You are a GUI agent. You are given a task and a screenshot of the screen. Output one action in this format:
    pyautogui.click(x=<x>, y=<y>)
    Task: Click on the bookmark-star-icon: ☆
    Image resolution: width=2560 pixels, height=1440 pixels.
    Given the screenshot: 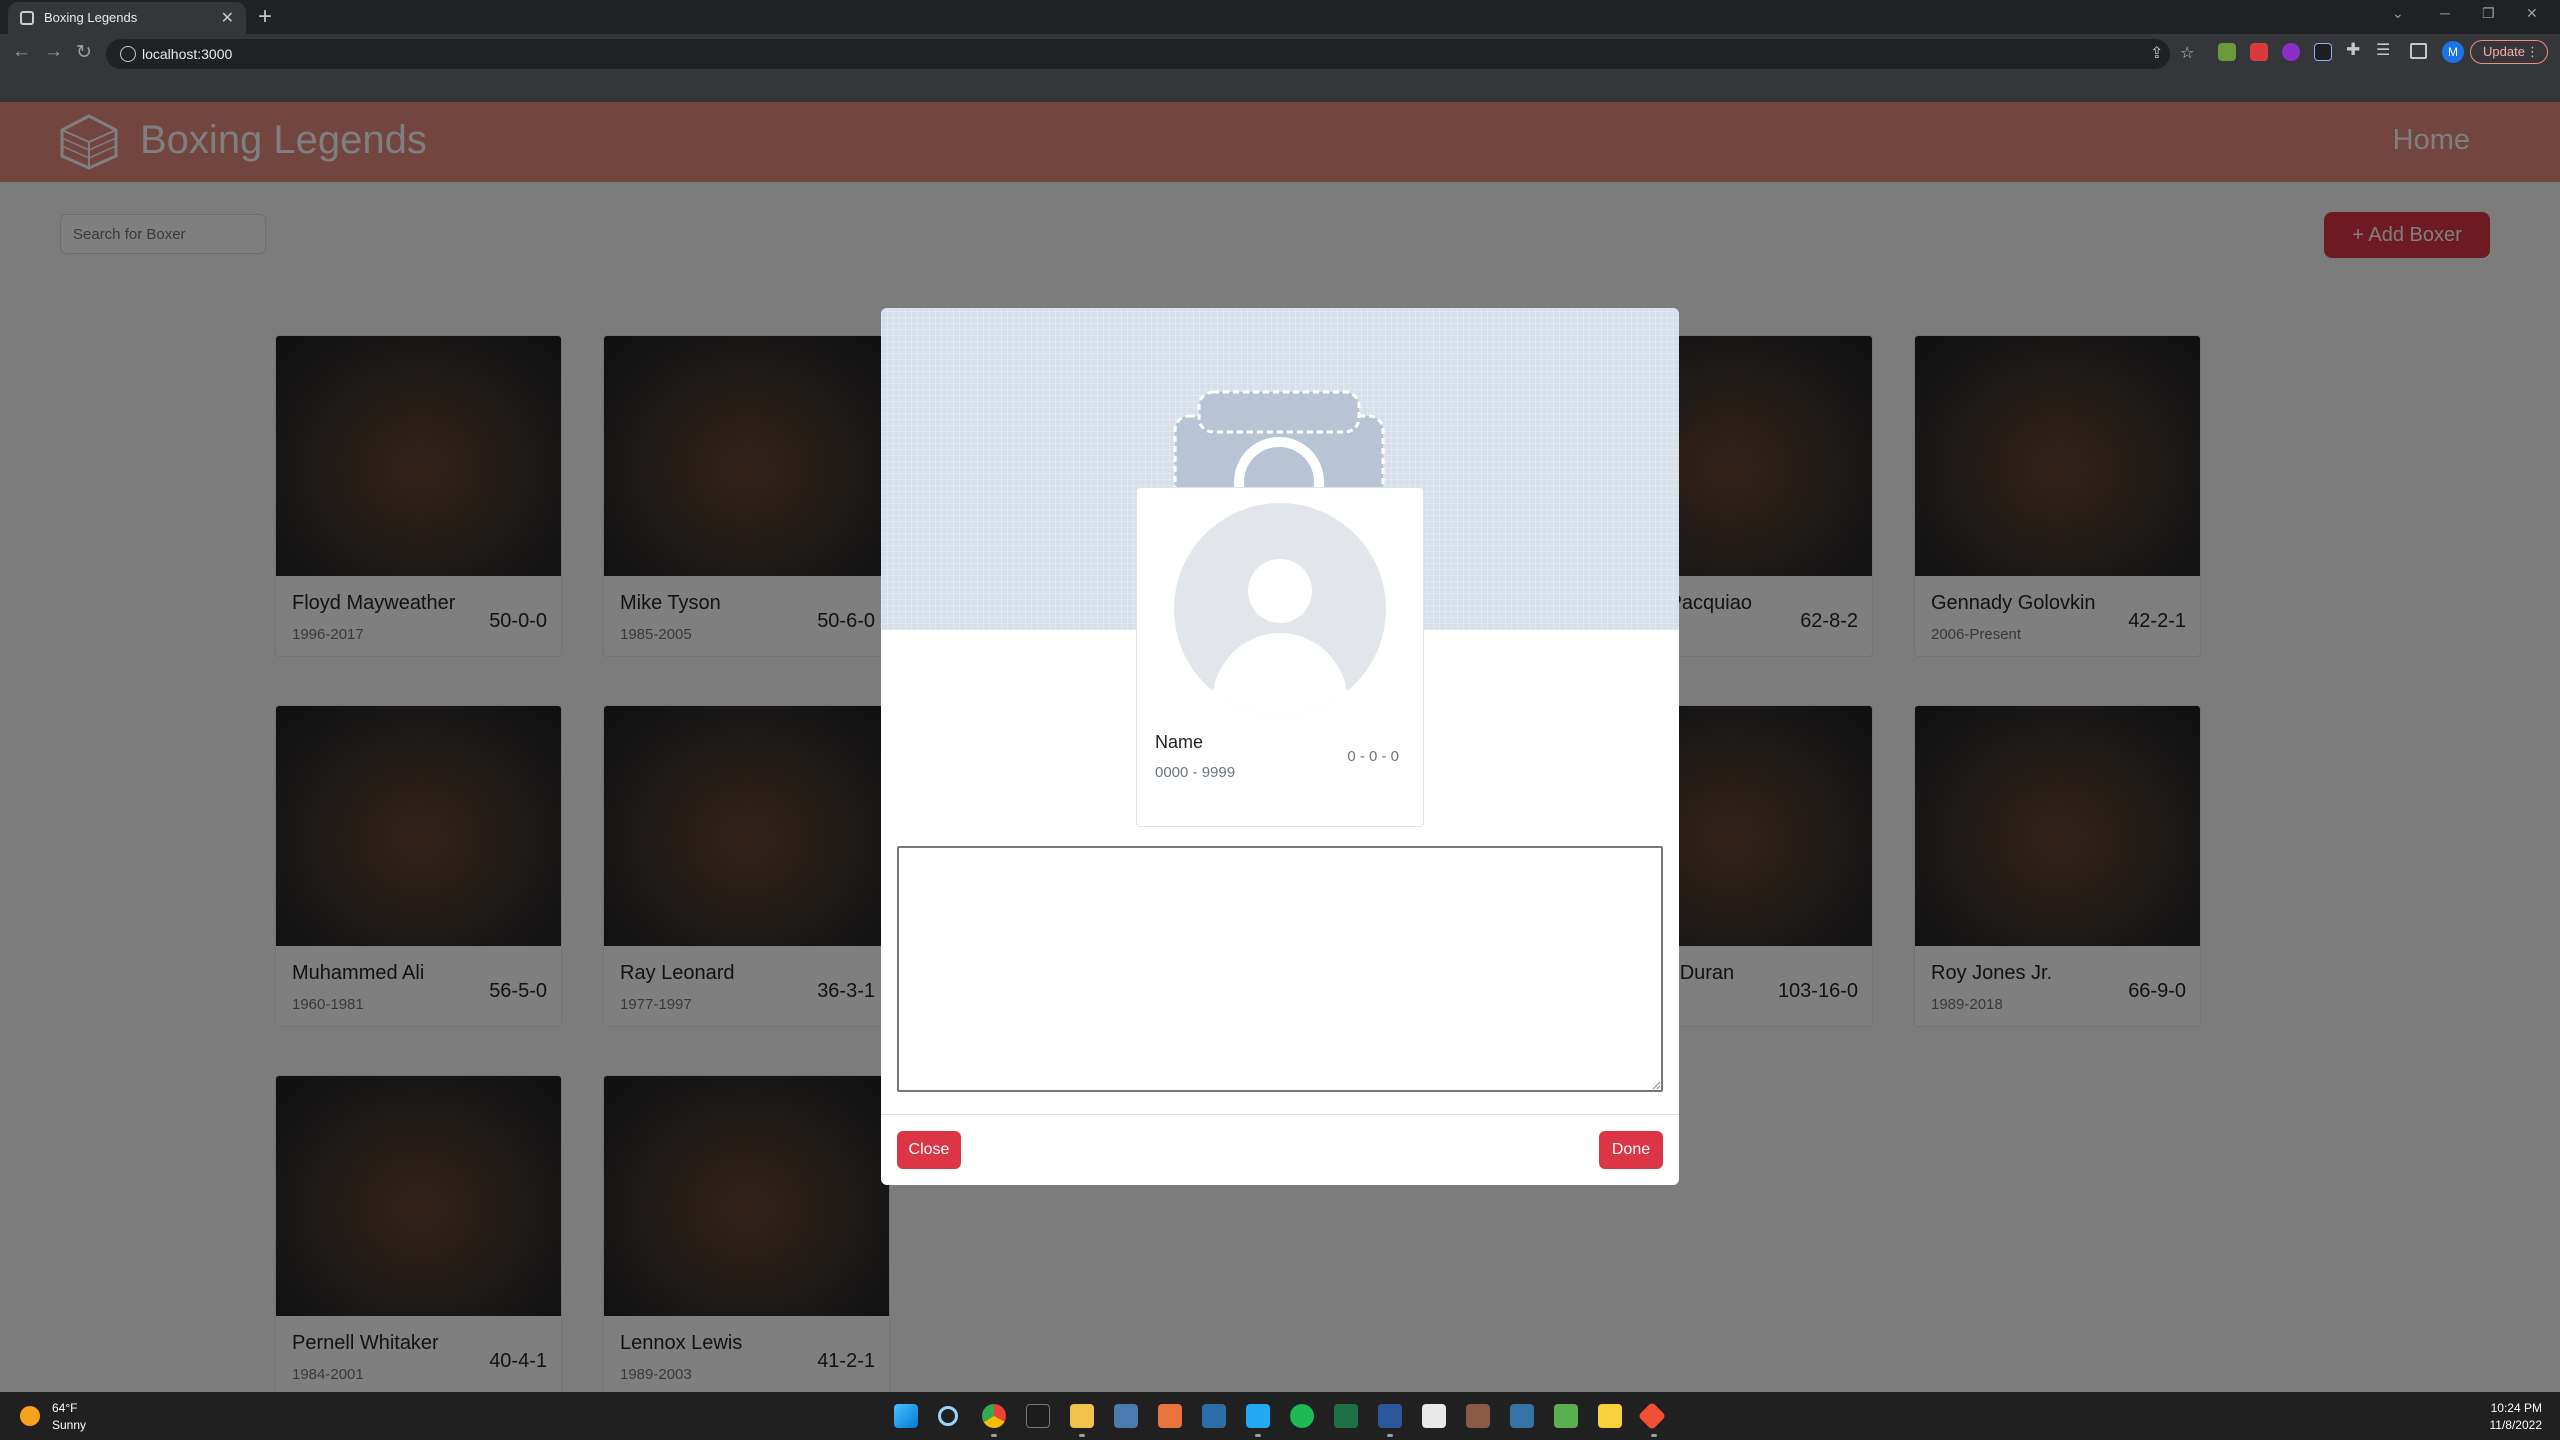 What is the action you would take?
    pyautogui.click(x=2187, y=53)
    